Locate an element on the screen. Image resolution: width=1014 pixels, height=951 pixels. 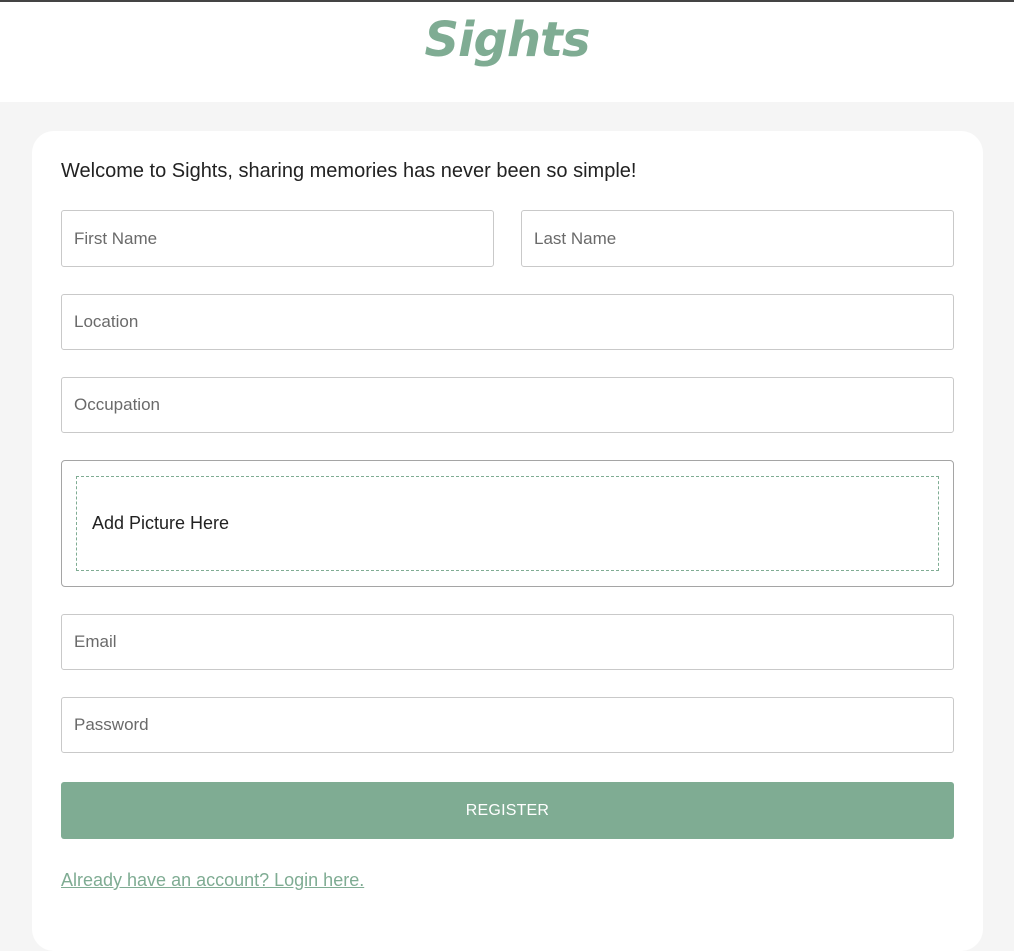
occupation-input is located at coordinates (507, 405).